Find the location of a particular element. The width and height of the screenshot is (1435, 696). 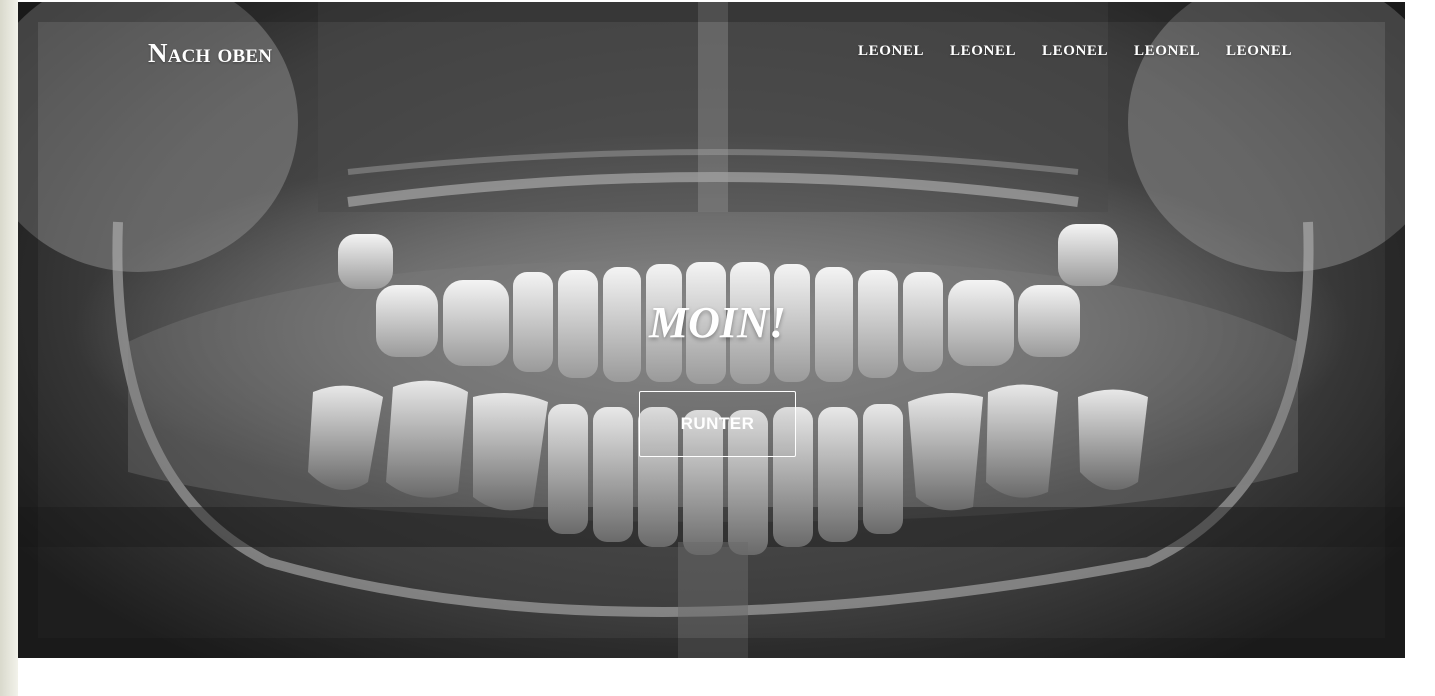

hero-title: MOIN! is located at coordinates (717, 322).